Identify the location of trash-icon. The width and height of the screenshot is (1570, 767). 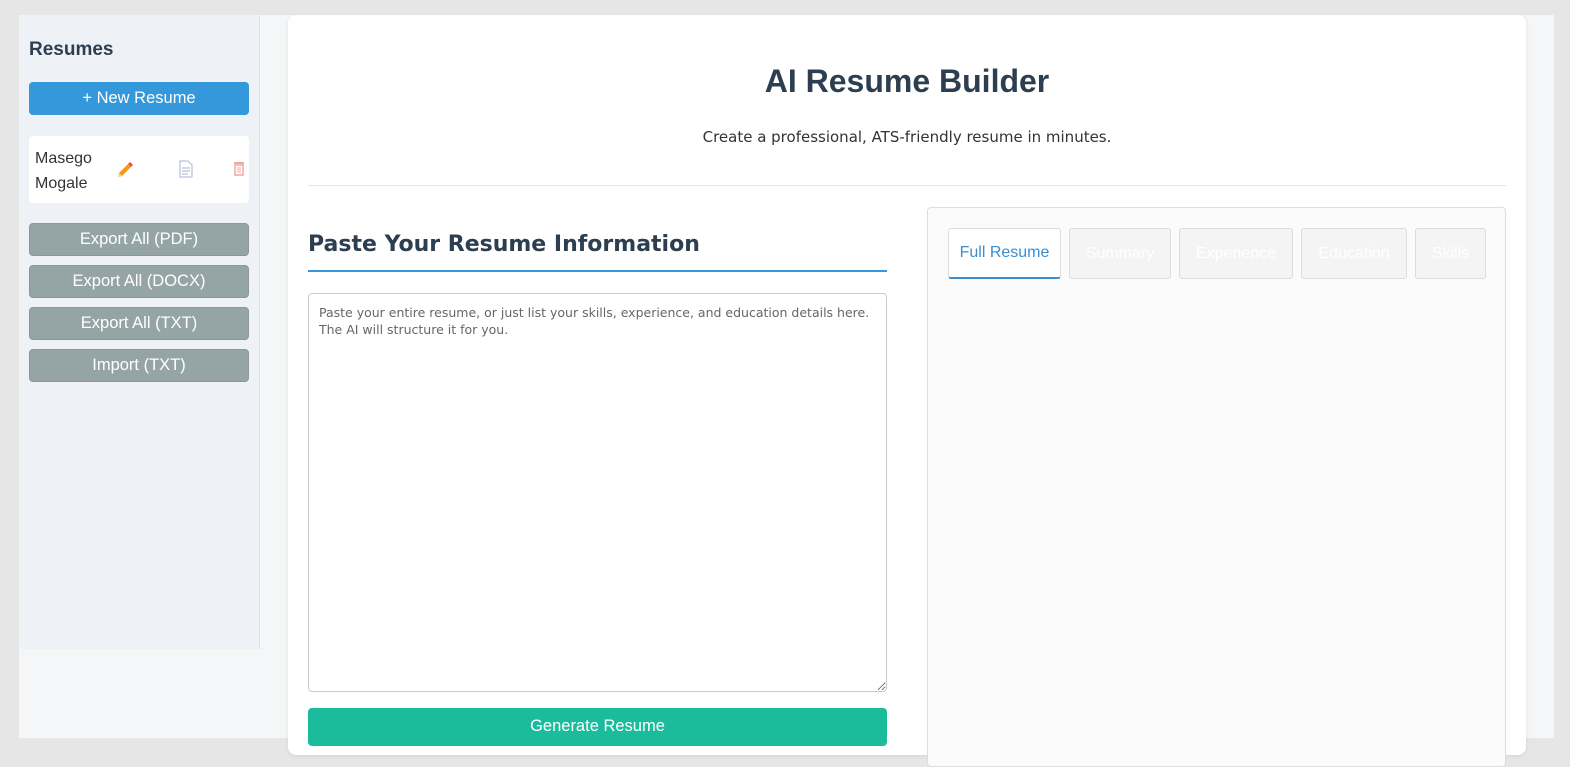
(239, 170).